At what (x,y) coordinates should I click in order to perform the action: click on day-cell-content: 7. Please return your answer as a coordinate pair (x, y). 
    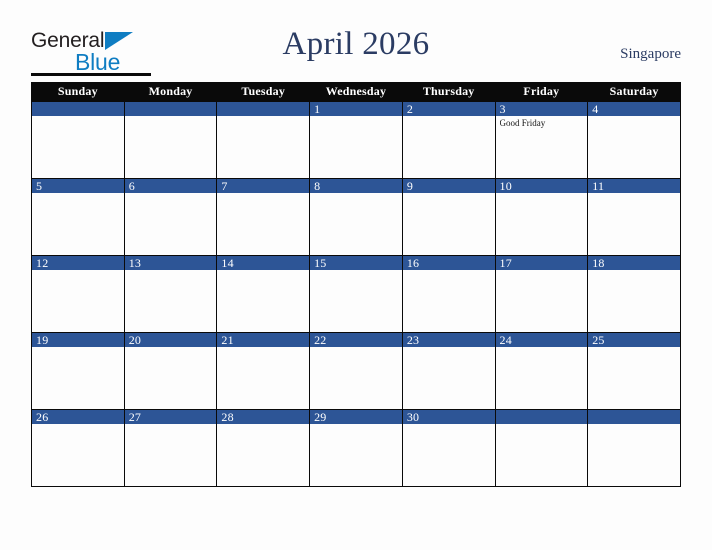
    Looking at the image, I should click on (263, 217).